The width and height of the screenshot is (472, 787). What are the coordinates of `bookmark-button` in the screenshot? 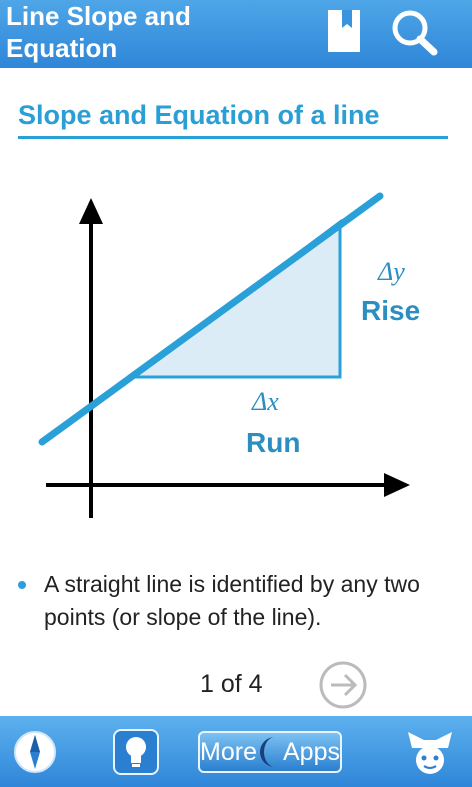 It's located at (344, 31).